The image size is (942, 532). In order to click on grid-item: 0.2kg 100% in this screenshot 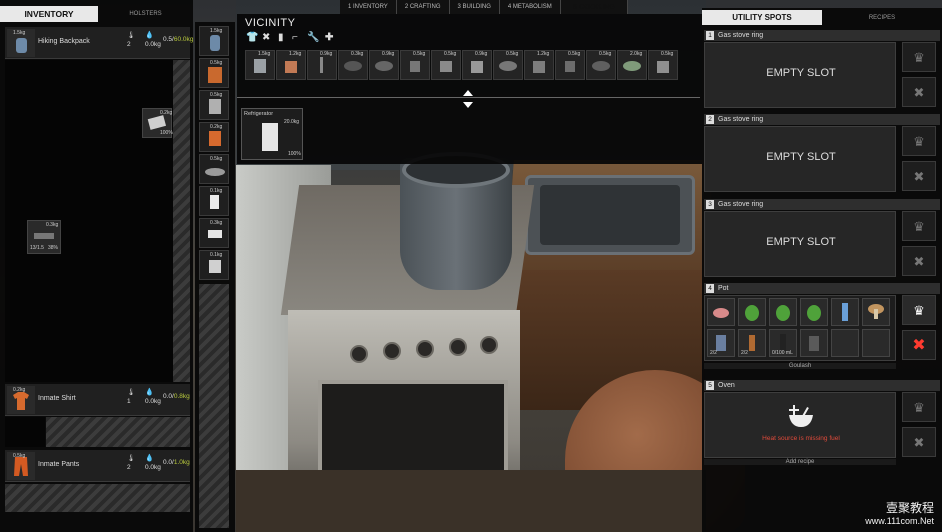, I will do `click(157, 123)`.